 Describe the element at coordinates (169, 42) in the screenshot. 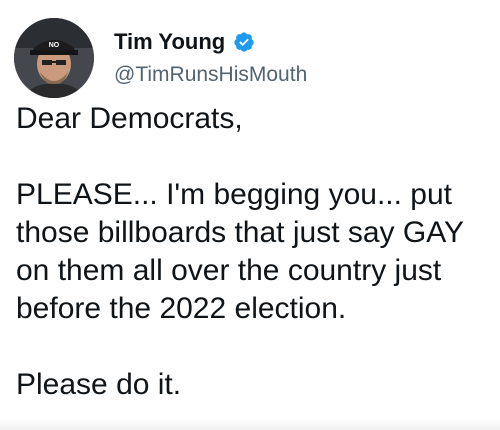

I see `display-name: Tim Young` at that location.